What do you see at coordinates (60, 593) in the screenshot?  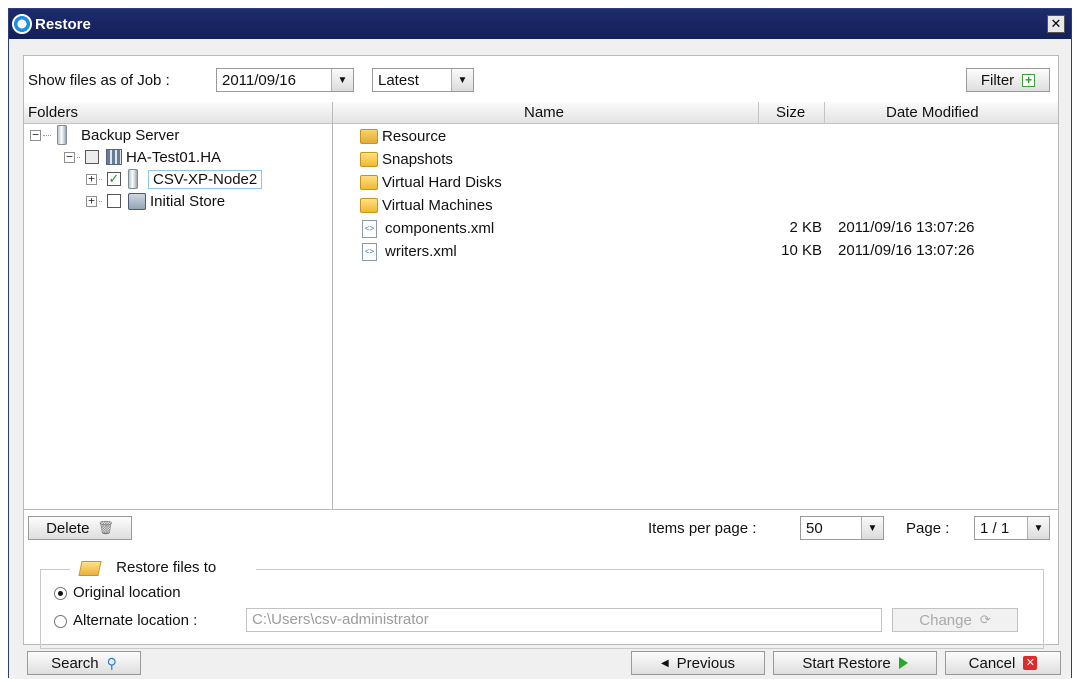 I see `radio-selected-icon` at bounding box center [60, 593].